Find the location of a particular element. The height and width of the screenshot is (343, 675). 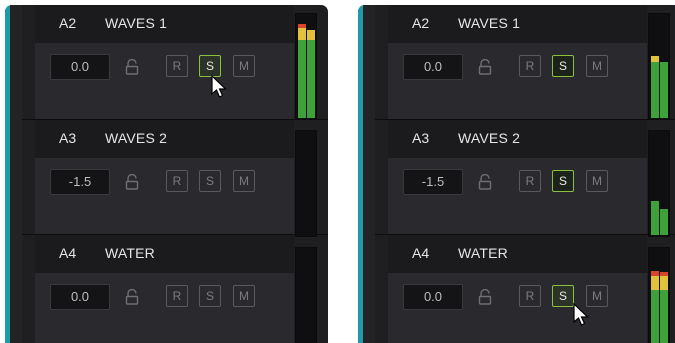

track-a3: A3 WAVES 2 -1.5 R S M is located at coordinates (525, 177).